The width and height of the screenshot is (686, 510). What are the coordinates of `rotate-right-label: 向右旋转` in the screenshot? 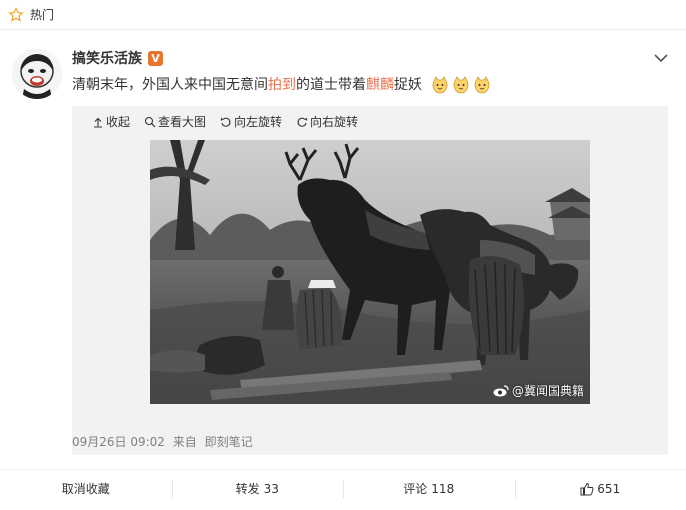 It's located at (334, 122).